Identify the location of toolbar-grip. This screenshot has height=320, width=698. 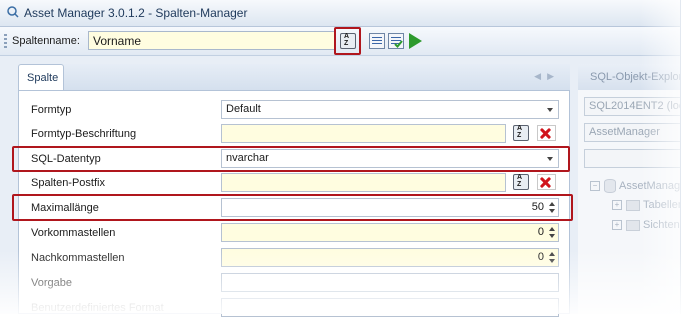
(5, 41).